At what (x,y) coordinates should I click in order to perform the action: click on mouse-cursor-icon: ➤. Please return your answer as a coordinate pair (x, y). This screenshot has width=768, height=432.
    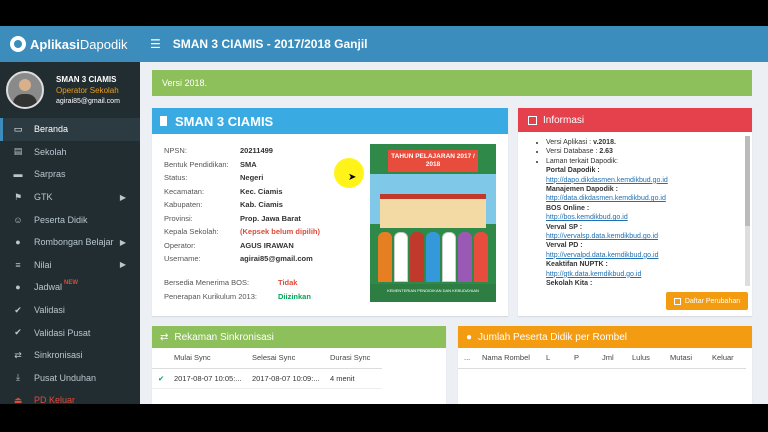
    Looking at the image, I should click on (352, 177).